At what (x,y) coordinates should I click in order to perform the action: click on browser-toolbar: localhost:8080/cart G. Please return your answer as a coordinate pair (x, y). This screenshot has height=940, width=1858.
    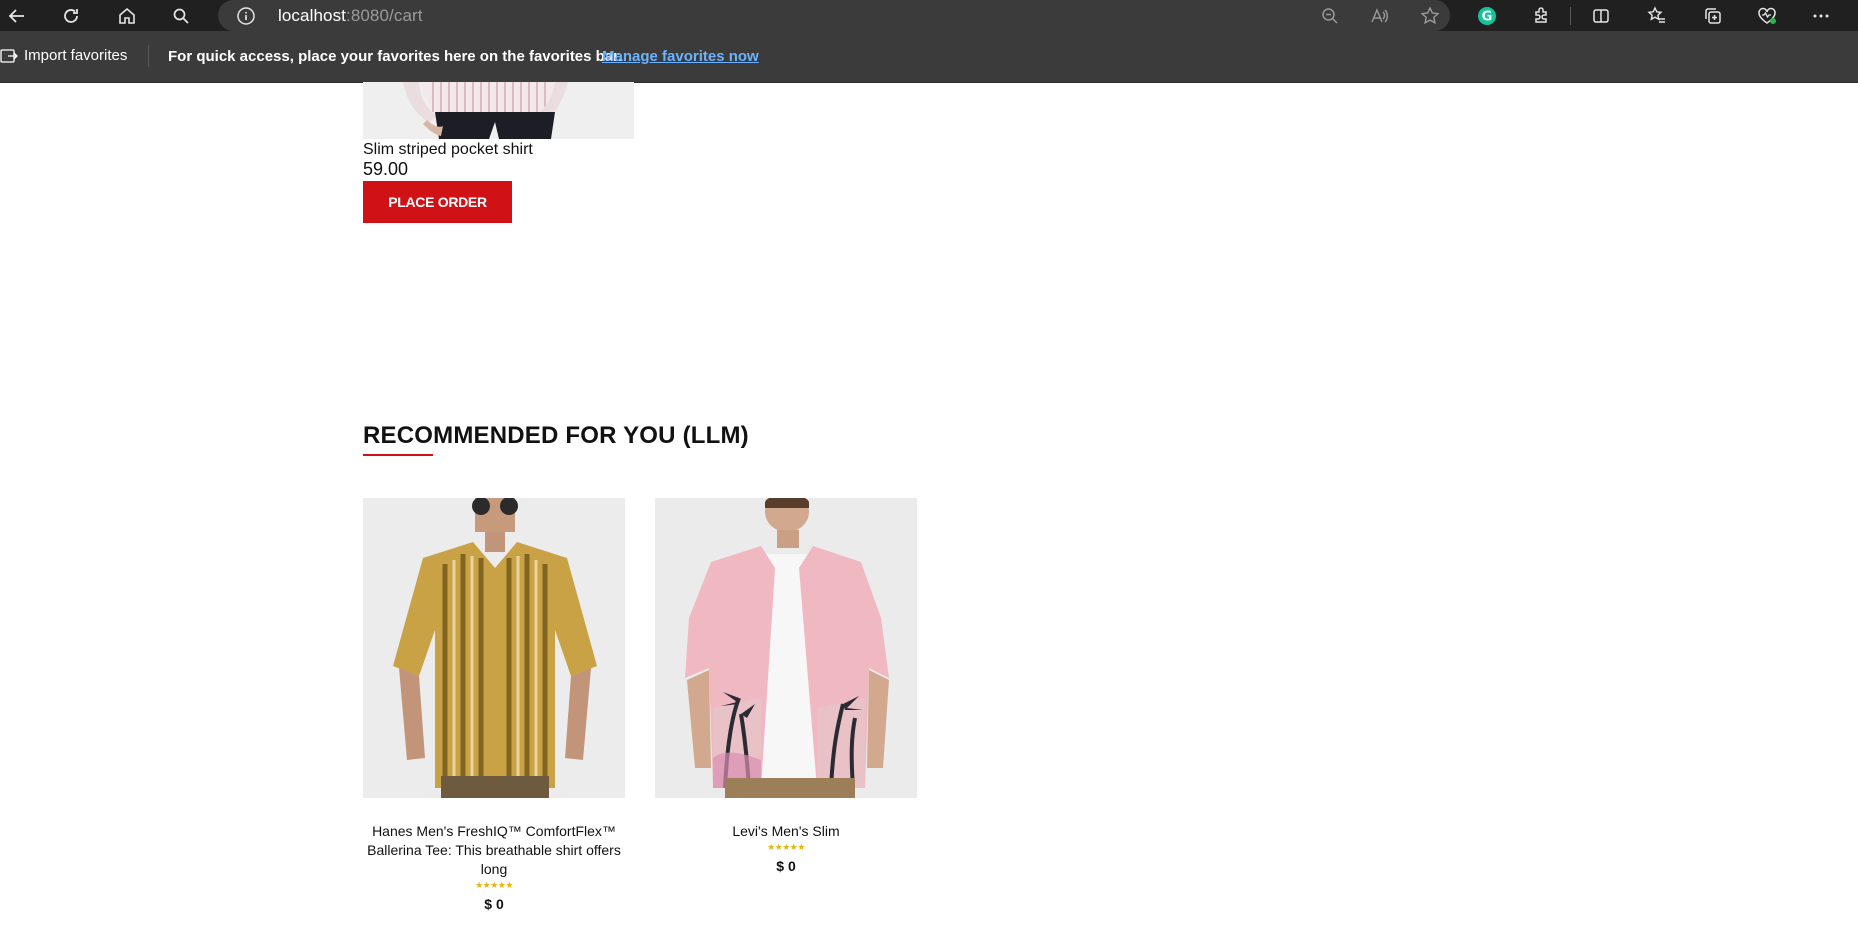
    Looking at the image, I should click on (929, 15).